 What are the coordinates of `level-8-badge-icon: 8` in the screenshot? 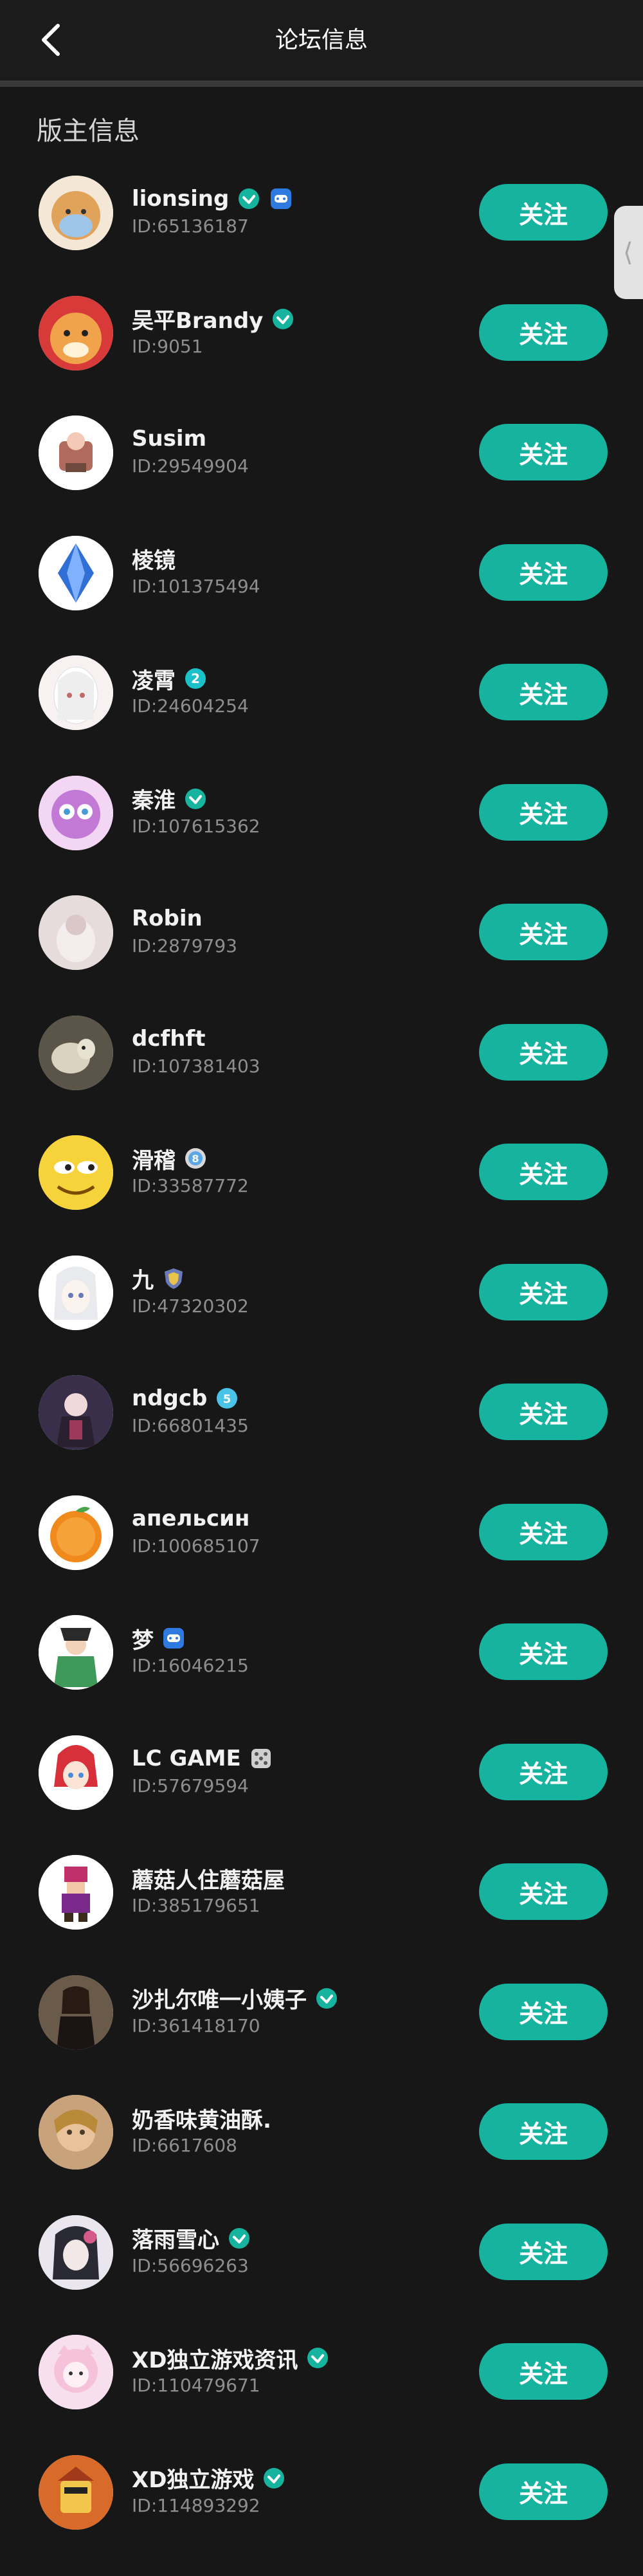 It's located at (195, 1158).